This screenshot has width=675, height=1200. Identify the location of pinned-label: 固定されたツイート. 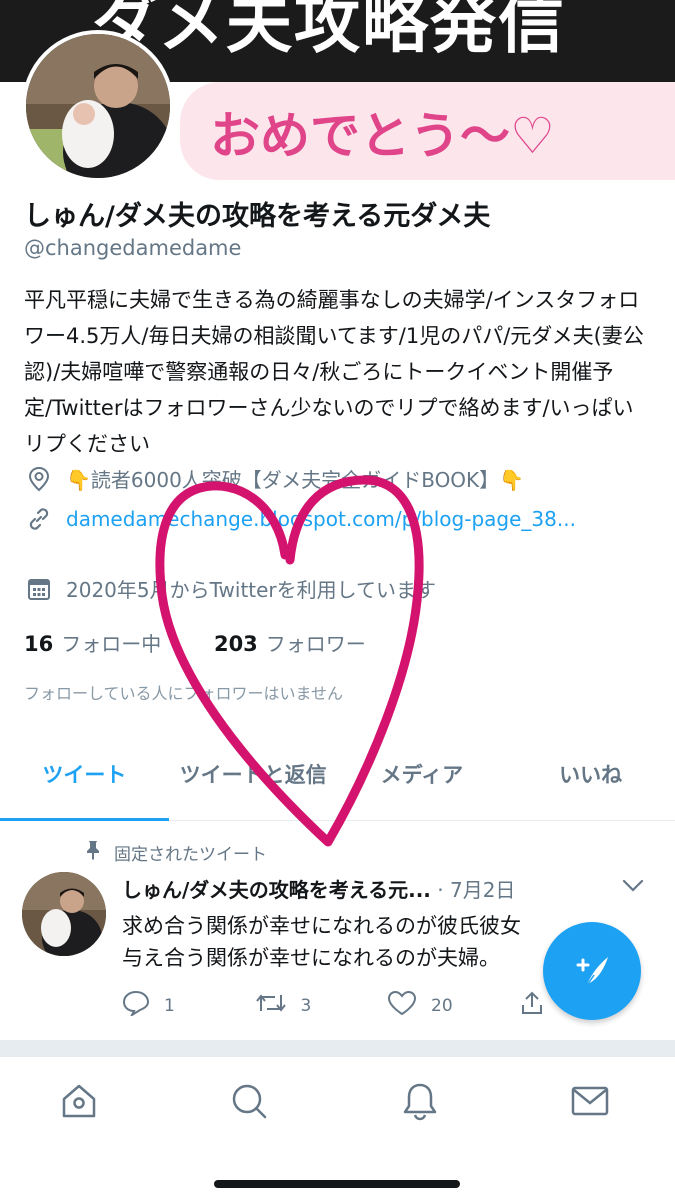
(190, 855).